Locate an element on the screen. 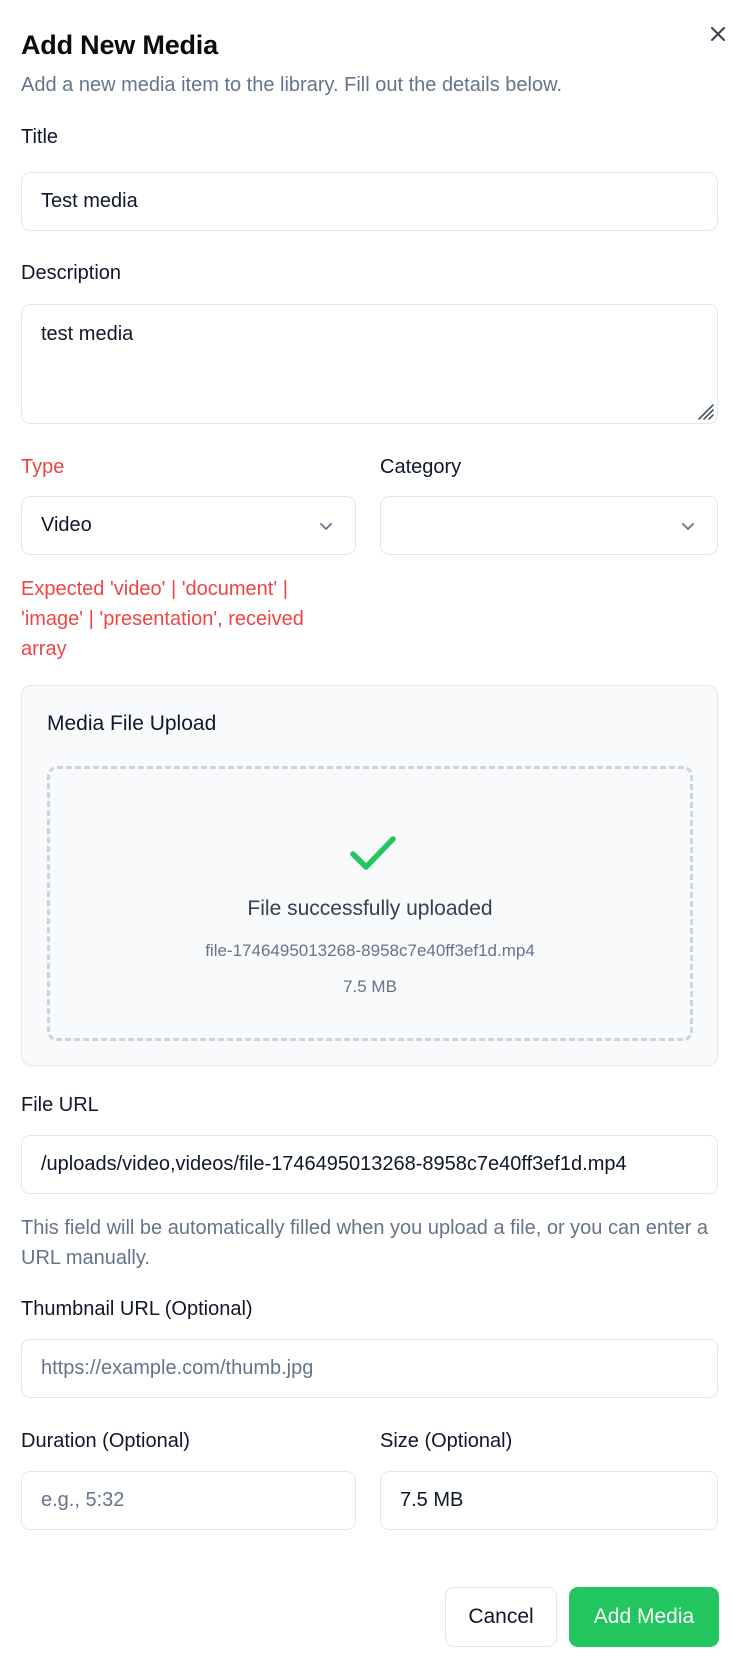 This screenshot has height=1670, width=744. close-icon is located at coordinates (718, 34).